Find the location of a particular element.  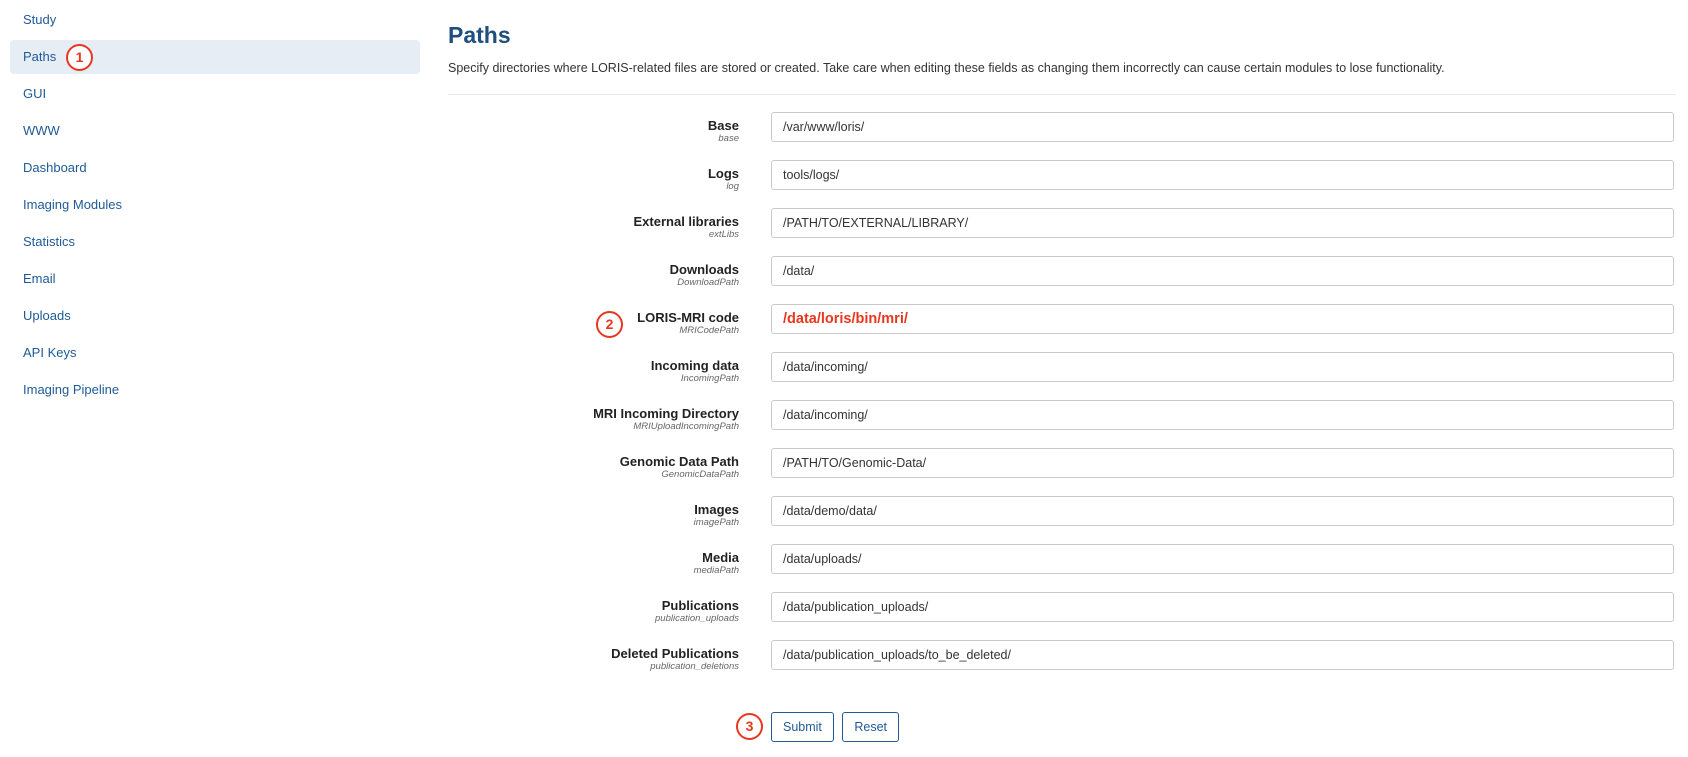

field-key: MRICodePath is located at coordinates (709, 330).